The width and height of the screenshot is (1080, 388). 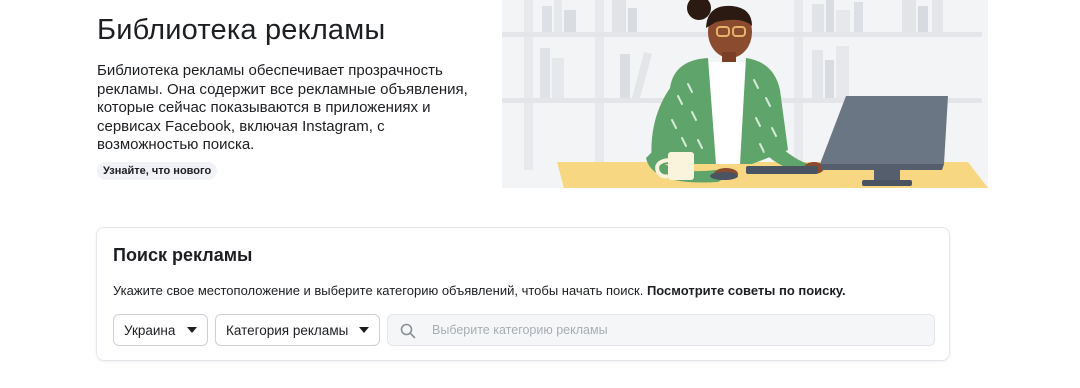 I want to click on page-title: Библиотека рекламы, so click(x=241, y=30).